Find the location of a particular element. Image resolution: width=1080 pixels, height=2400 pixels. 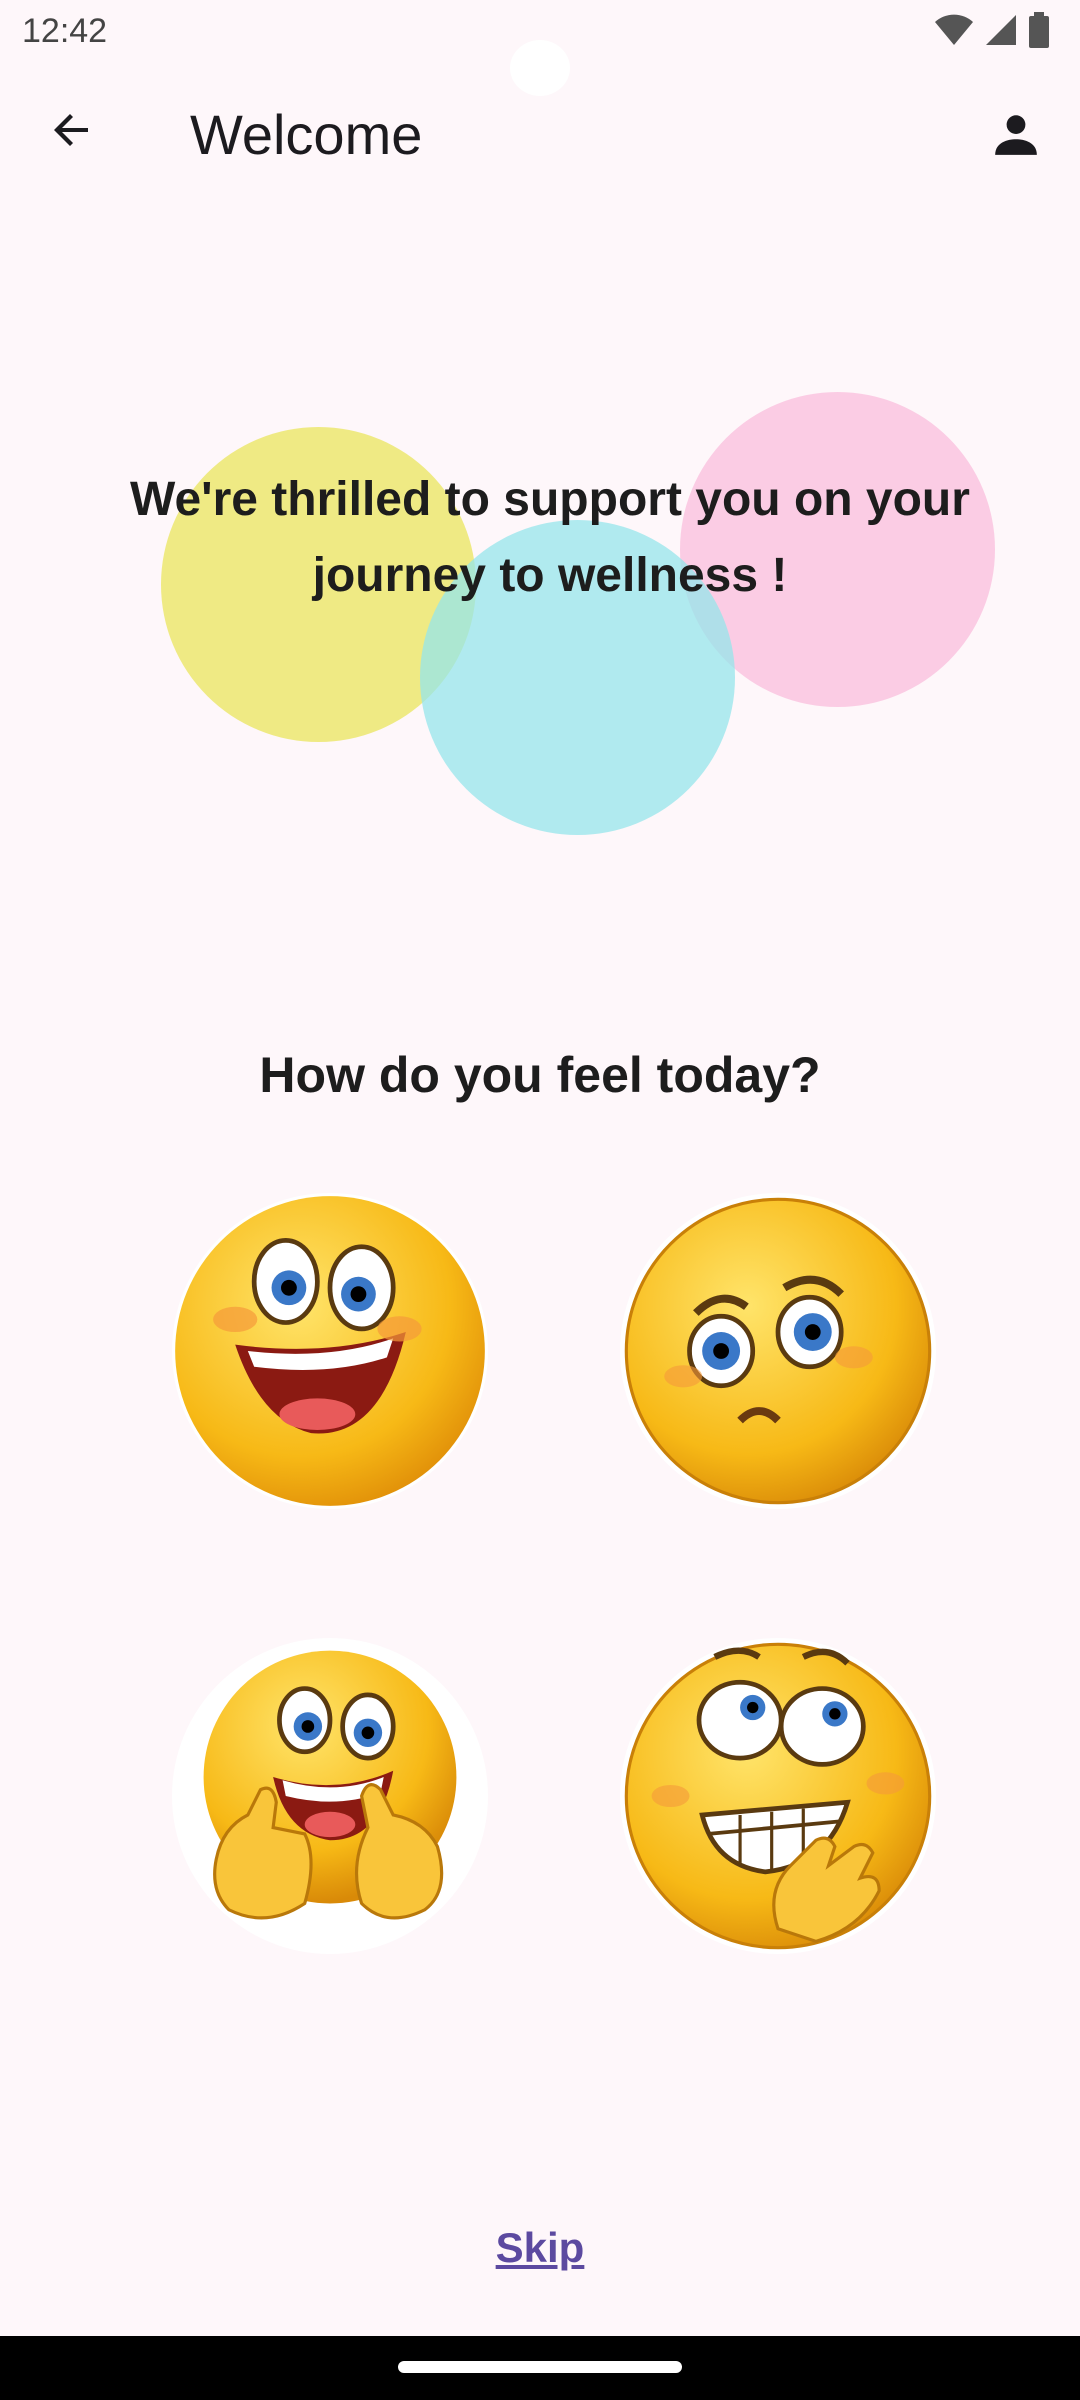

worried-face-icon is located at coordinates (778, 1351).